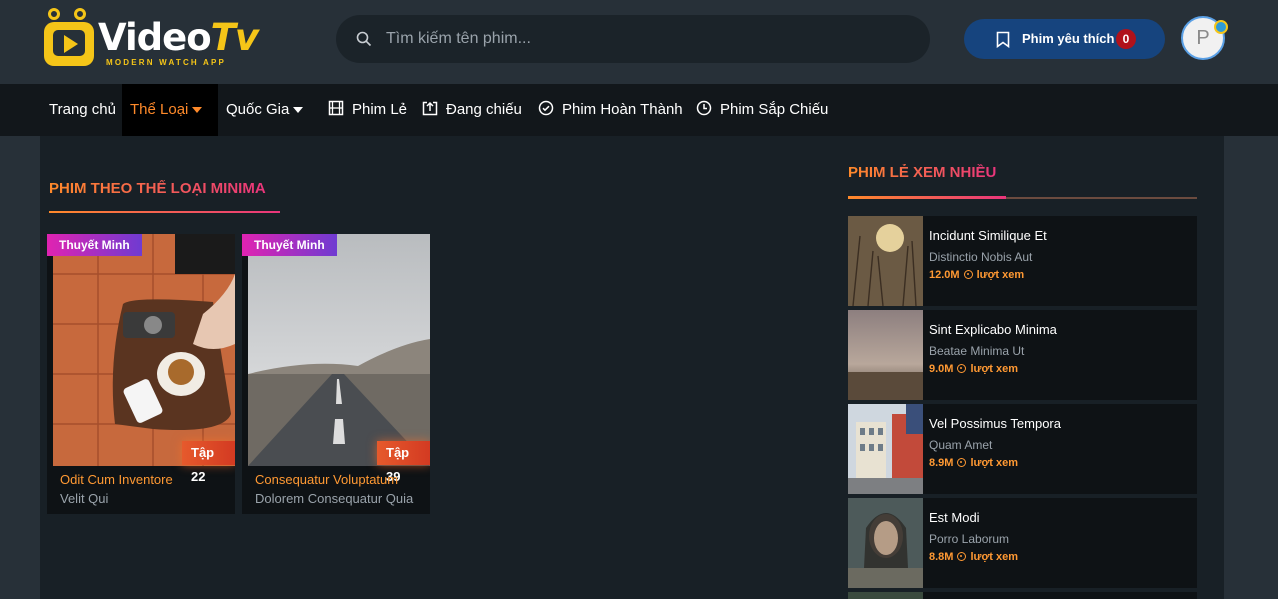 The image size is (1278, 599). What do you see at coordinates (116, 479) in the screenshot?
I see `movie-title: Odit Cum Inventore` at bounding box center [116, 479].